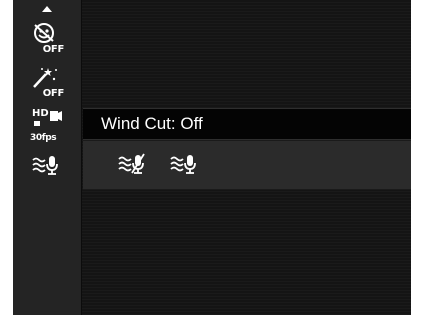  I want to click on face-off-badge: OFF, so click(53, 49).